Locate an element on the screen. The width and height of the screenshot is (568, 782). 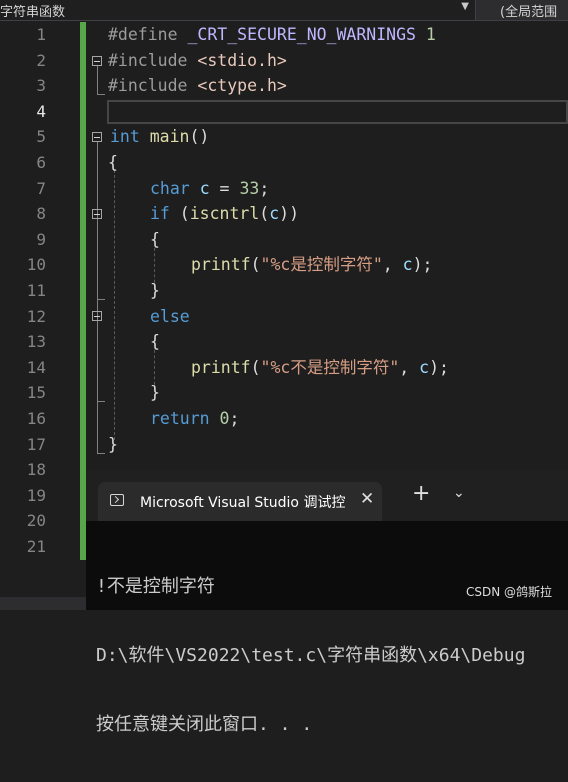
line-number: 14 is located at coordinates (36, 367).